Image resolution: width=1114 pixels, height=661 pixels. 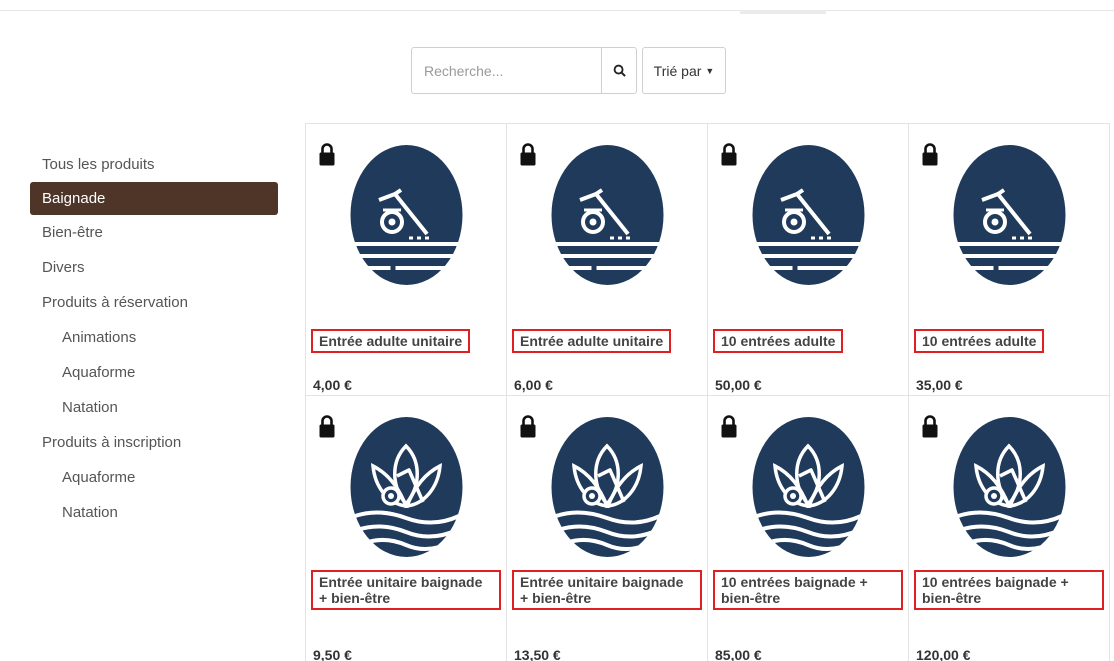 I want to click on category-item-aquaforme-inscription: Aquaforme, so click(x=154, y=477).